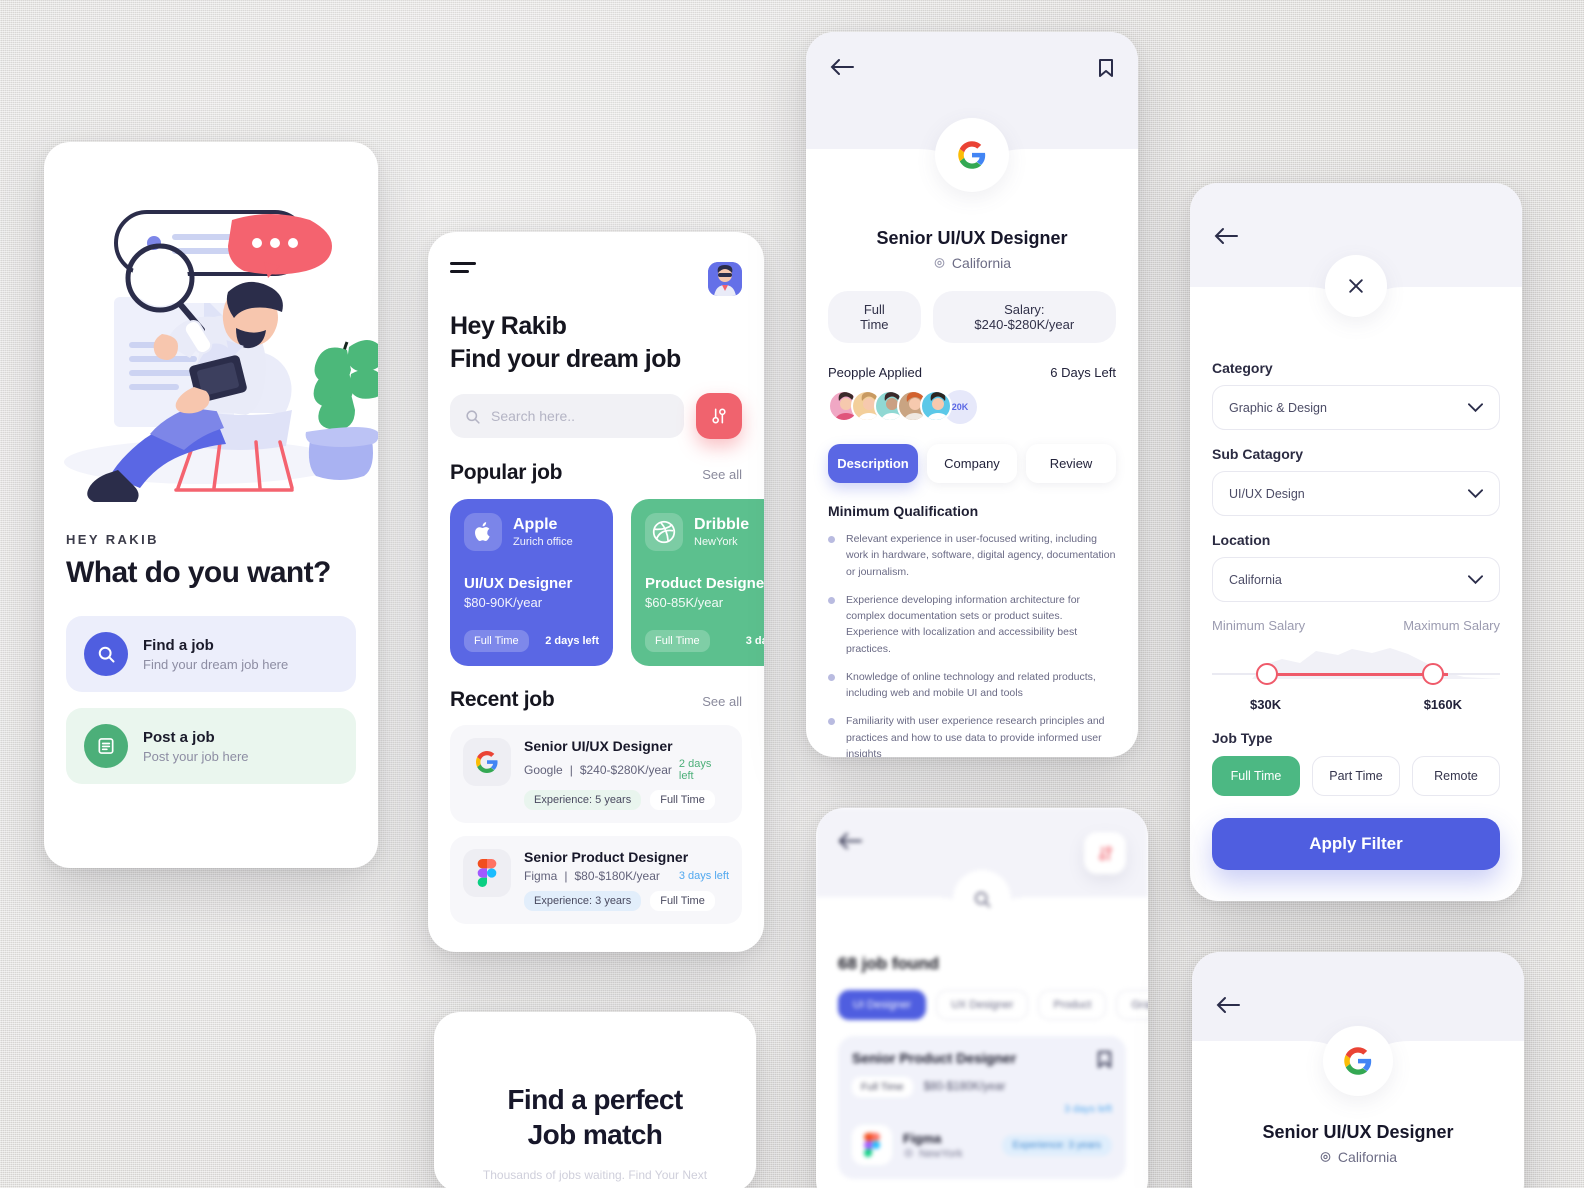  I want to click on popular-see-all: See all, so click(722, 474).